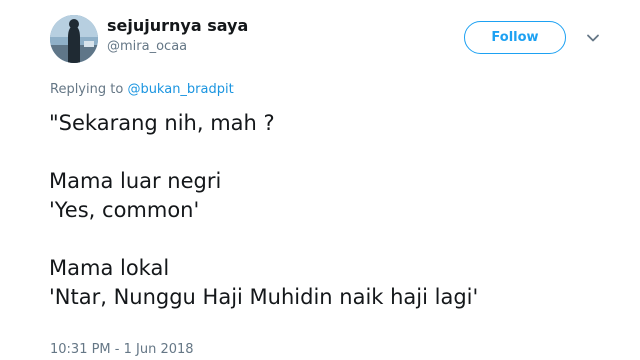 Image resolution: width=640 pixels, height=360 pixels. I want to click on display-name: sejujurnya saya, so click(177, 25).